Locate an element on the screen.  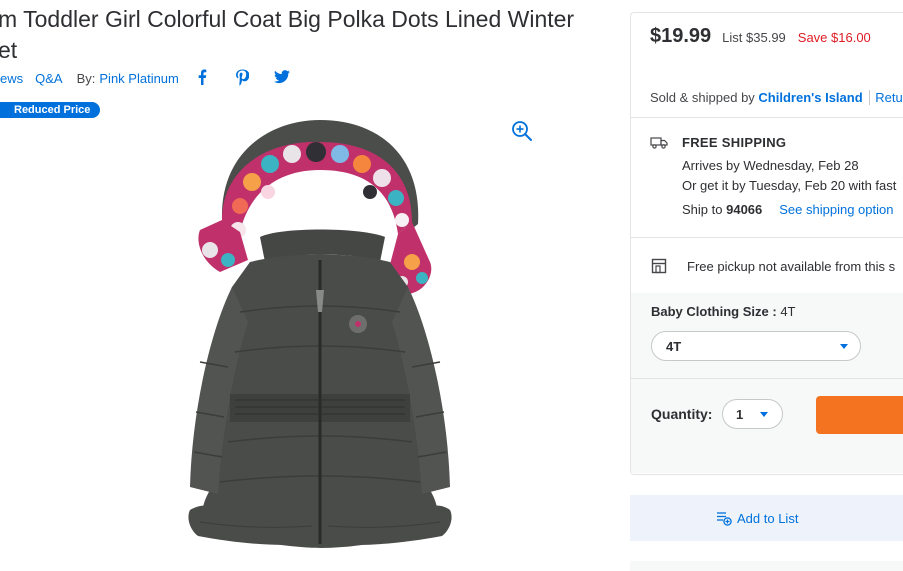
fast-delivery-text: Or get it by Tuesday, Feb 20 with fast is located at coordinates (789, 185).